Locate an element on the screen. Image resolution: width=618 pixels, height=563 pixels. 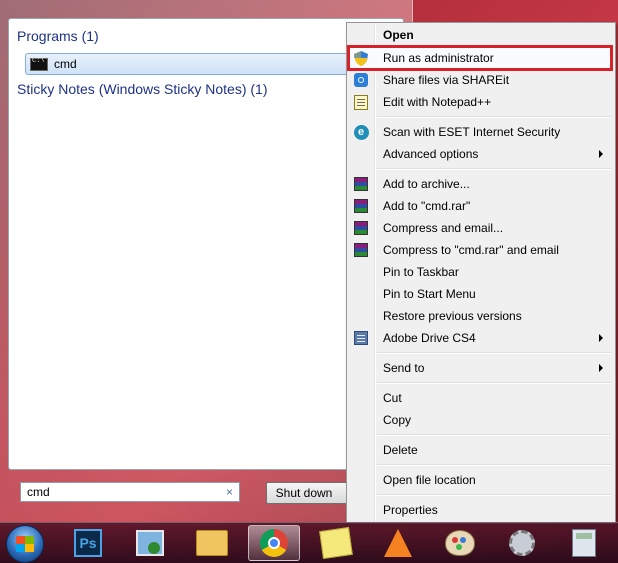
paint-icon is located at coordinates (460, 543).